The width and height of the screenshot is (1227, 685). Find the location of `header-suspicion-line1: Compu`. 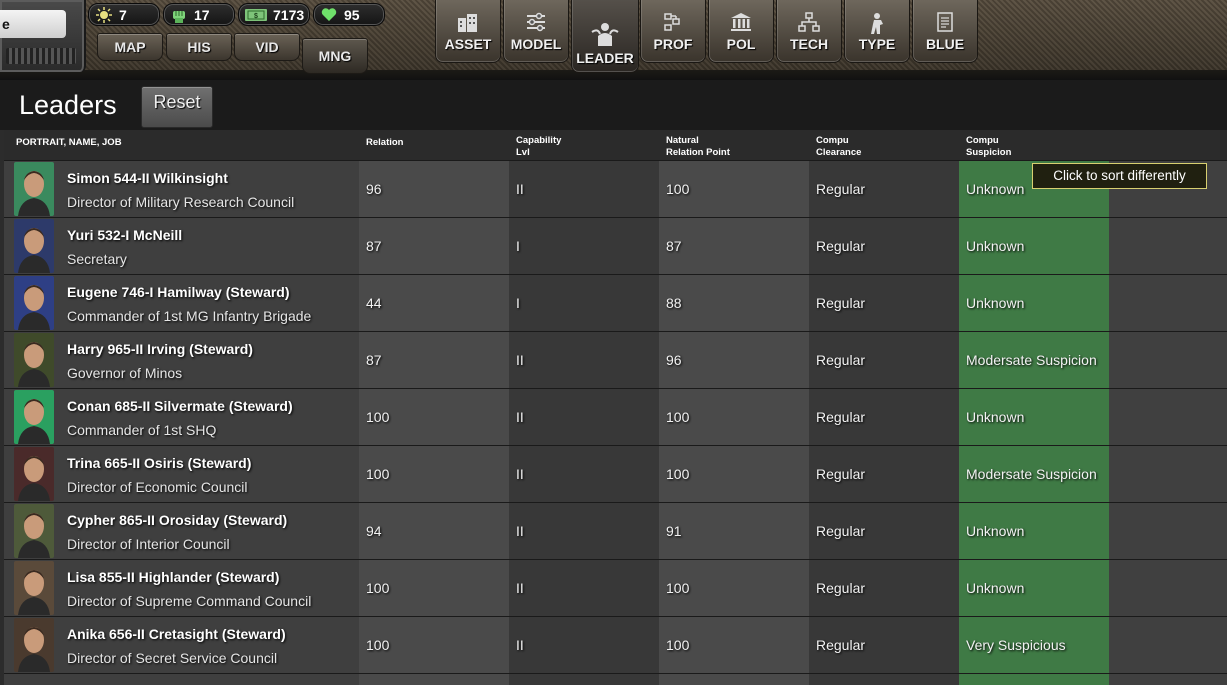

header-suspicion-line1: Compu is located at coordinates (982, 140).